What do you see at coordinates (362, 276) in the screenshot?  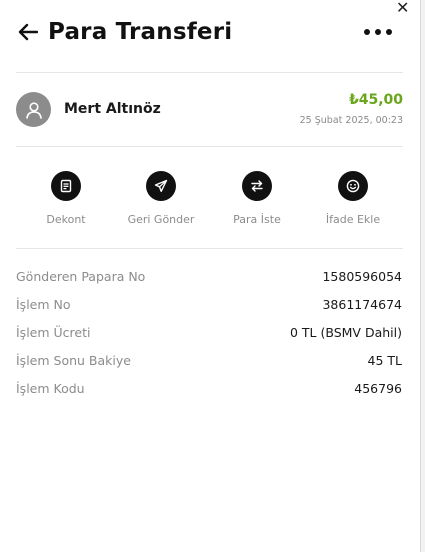 I see `detail-value: 1580596054` at bounding box center [362, 276].